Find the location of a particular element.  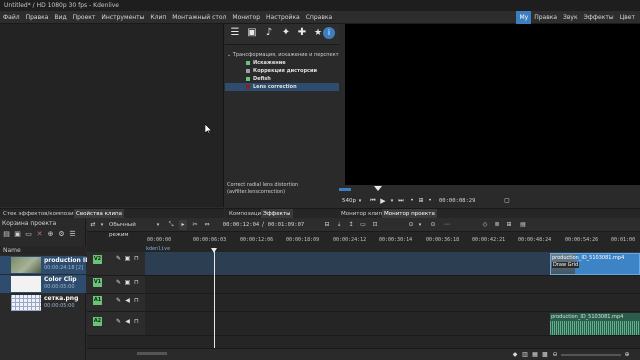

hamburger-menu-icon: ☰ is located at coordinates (72, 234).